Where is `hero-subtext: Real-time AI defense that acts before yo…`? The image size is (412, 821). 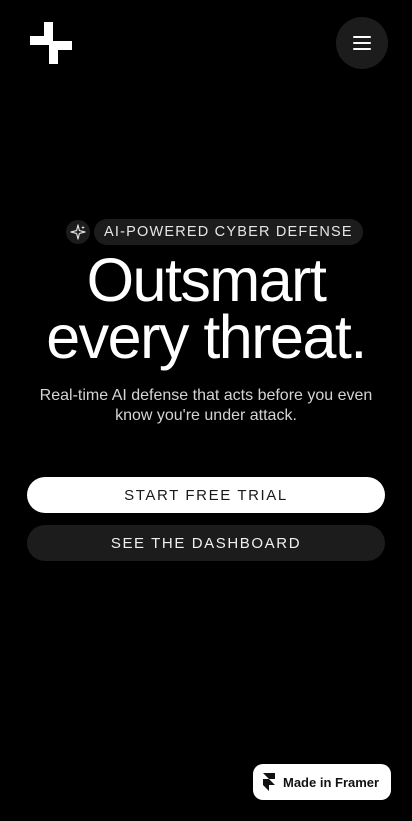
hero-subtext: Real-time AI defense that acts before yo… is located at coordinates (206, 405).